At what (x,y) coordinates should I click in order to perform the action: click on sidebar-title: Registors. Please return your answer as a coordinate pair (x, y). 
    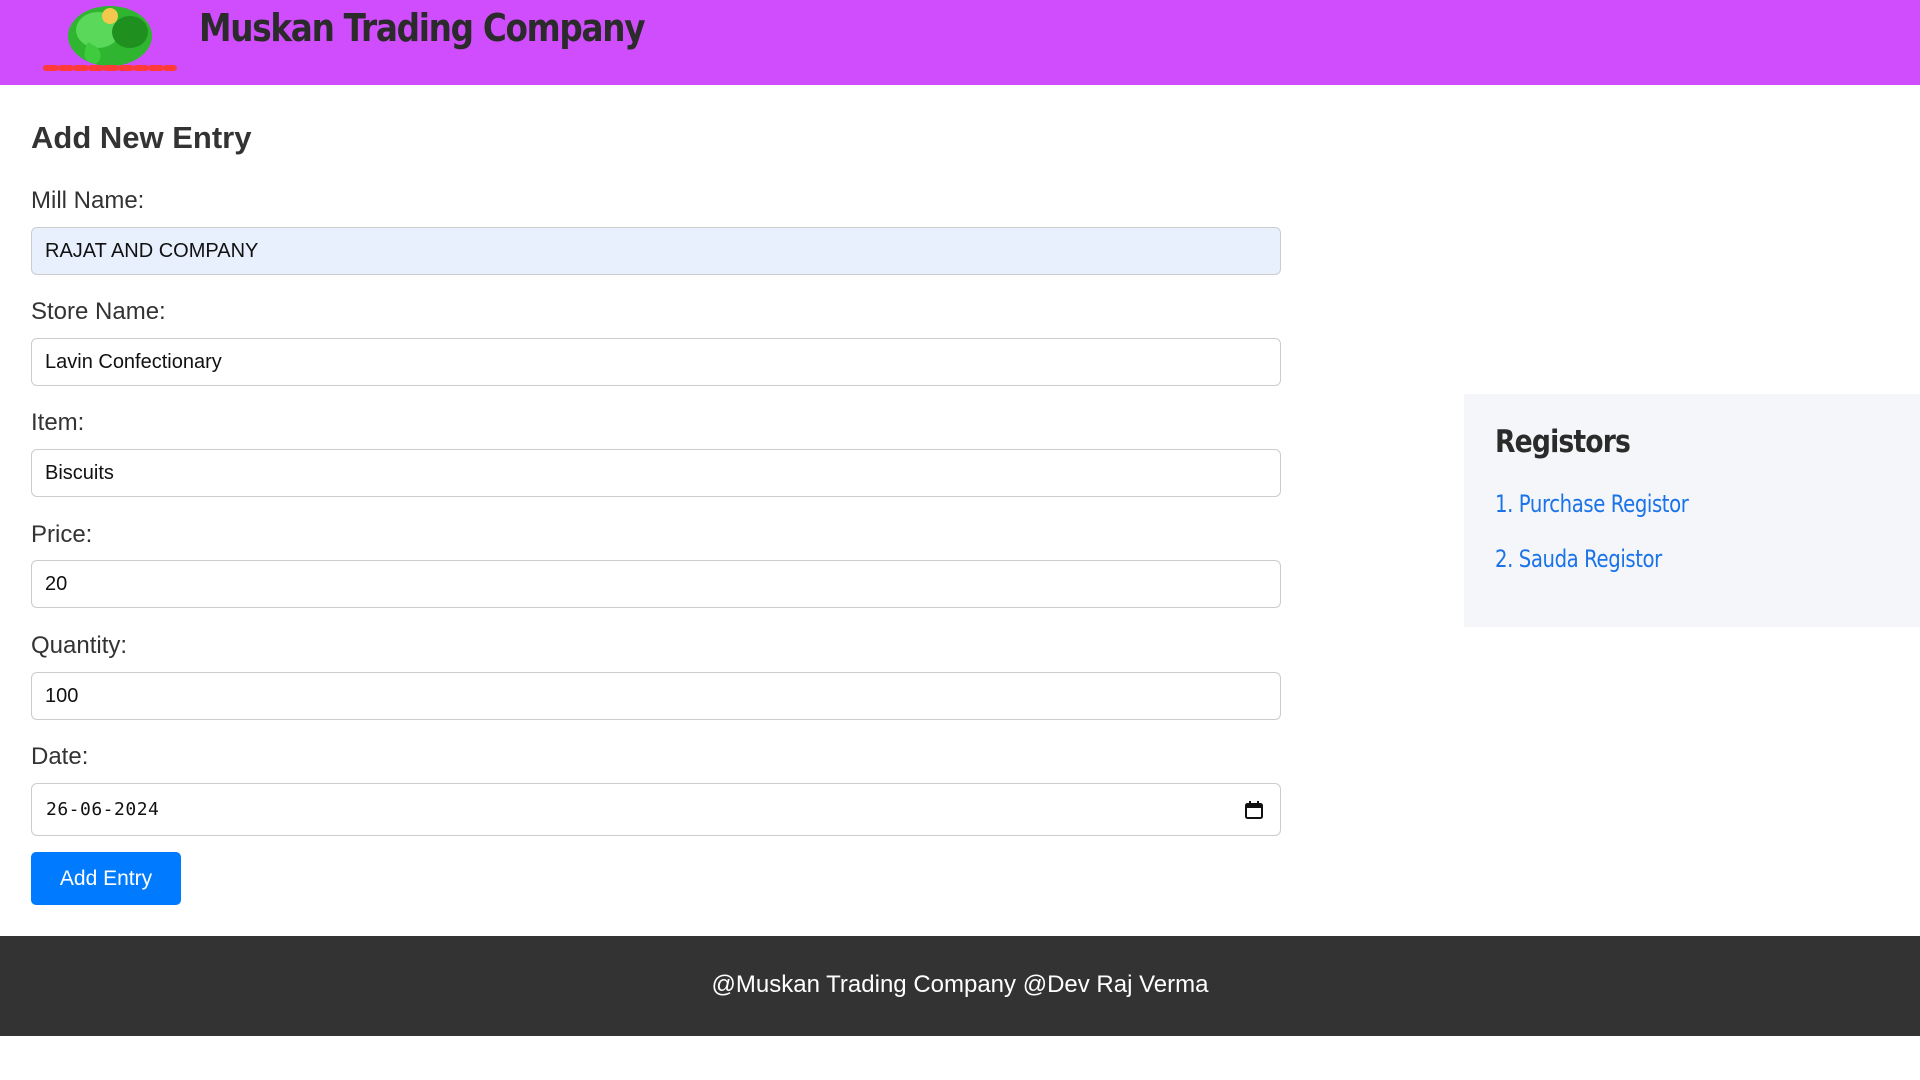
    Looking at the image, I should click on (1563, 442).